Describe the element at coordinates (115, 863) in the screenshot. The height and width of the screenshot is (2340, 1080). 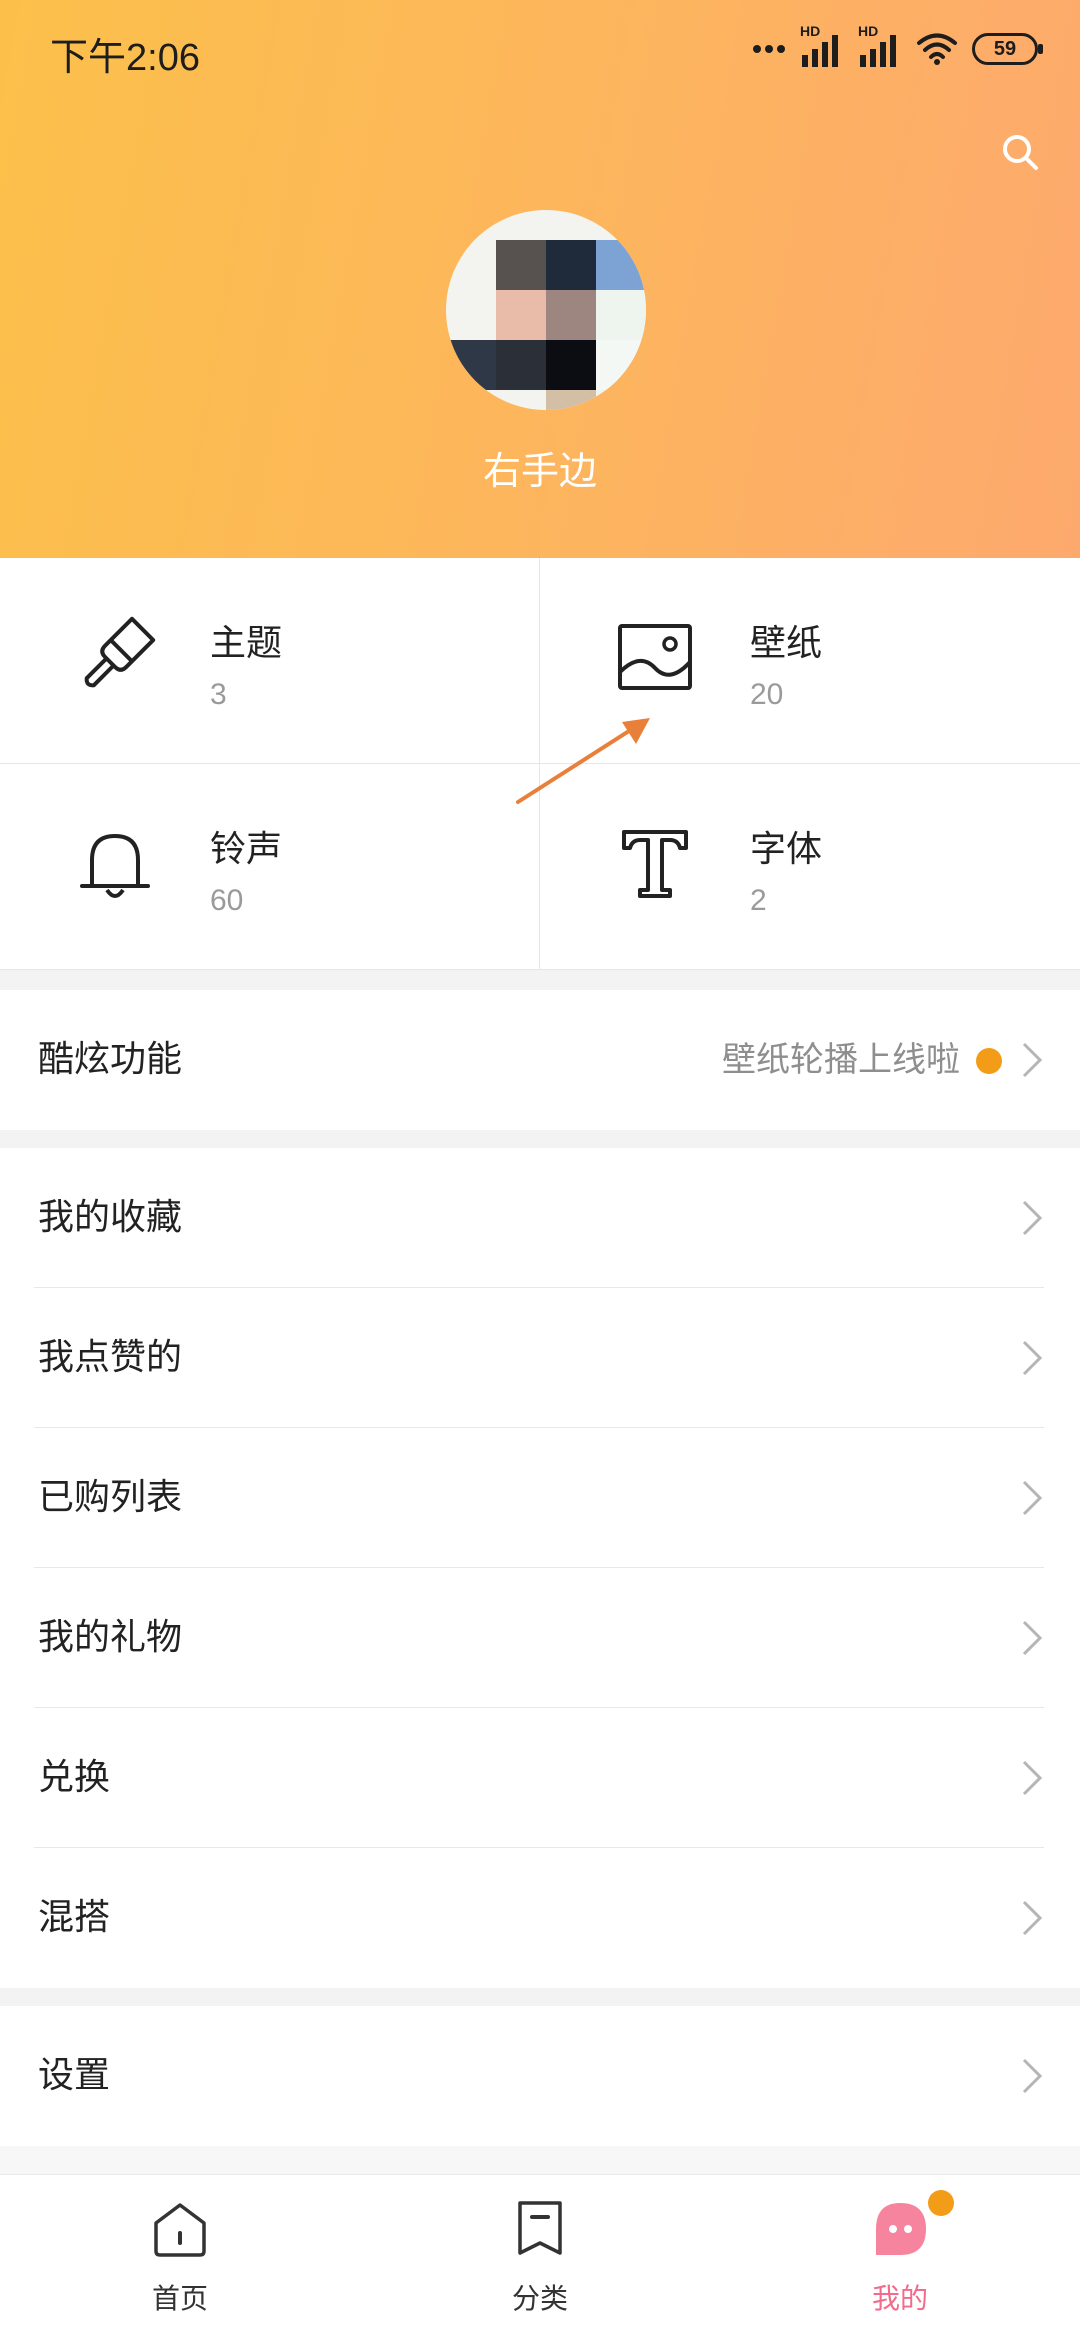
I see `bell-icon` at that location.